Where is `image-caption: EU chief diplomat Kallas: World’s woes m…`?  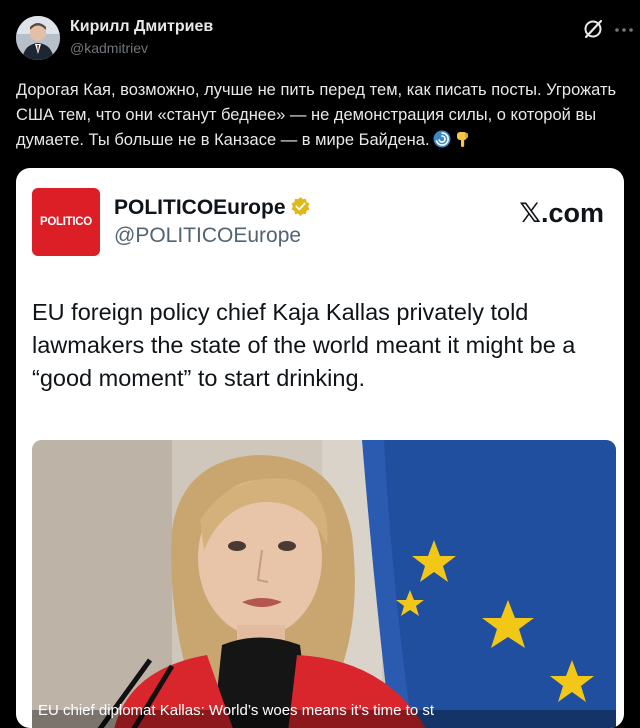 image-caption: EU chief diplomat Kallas: World’s woes m… is located at coordinates (236, 710).